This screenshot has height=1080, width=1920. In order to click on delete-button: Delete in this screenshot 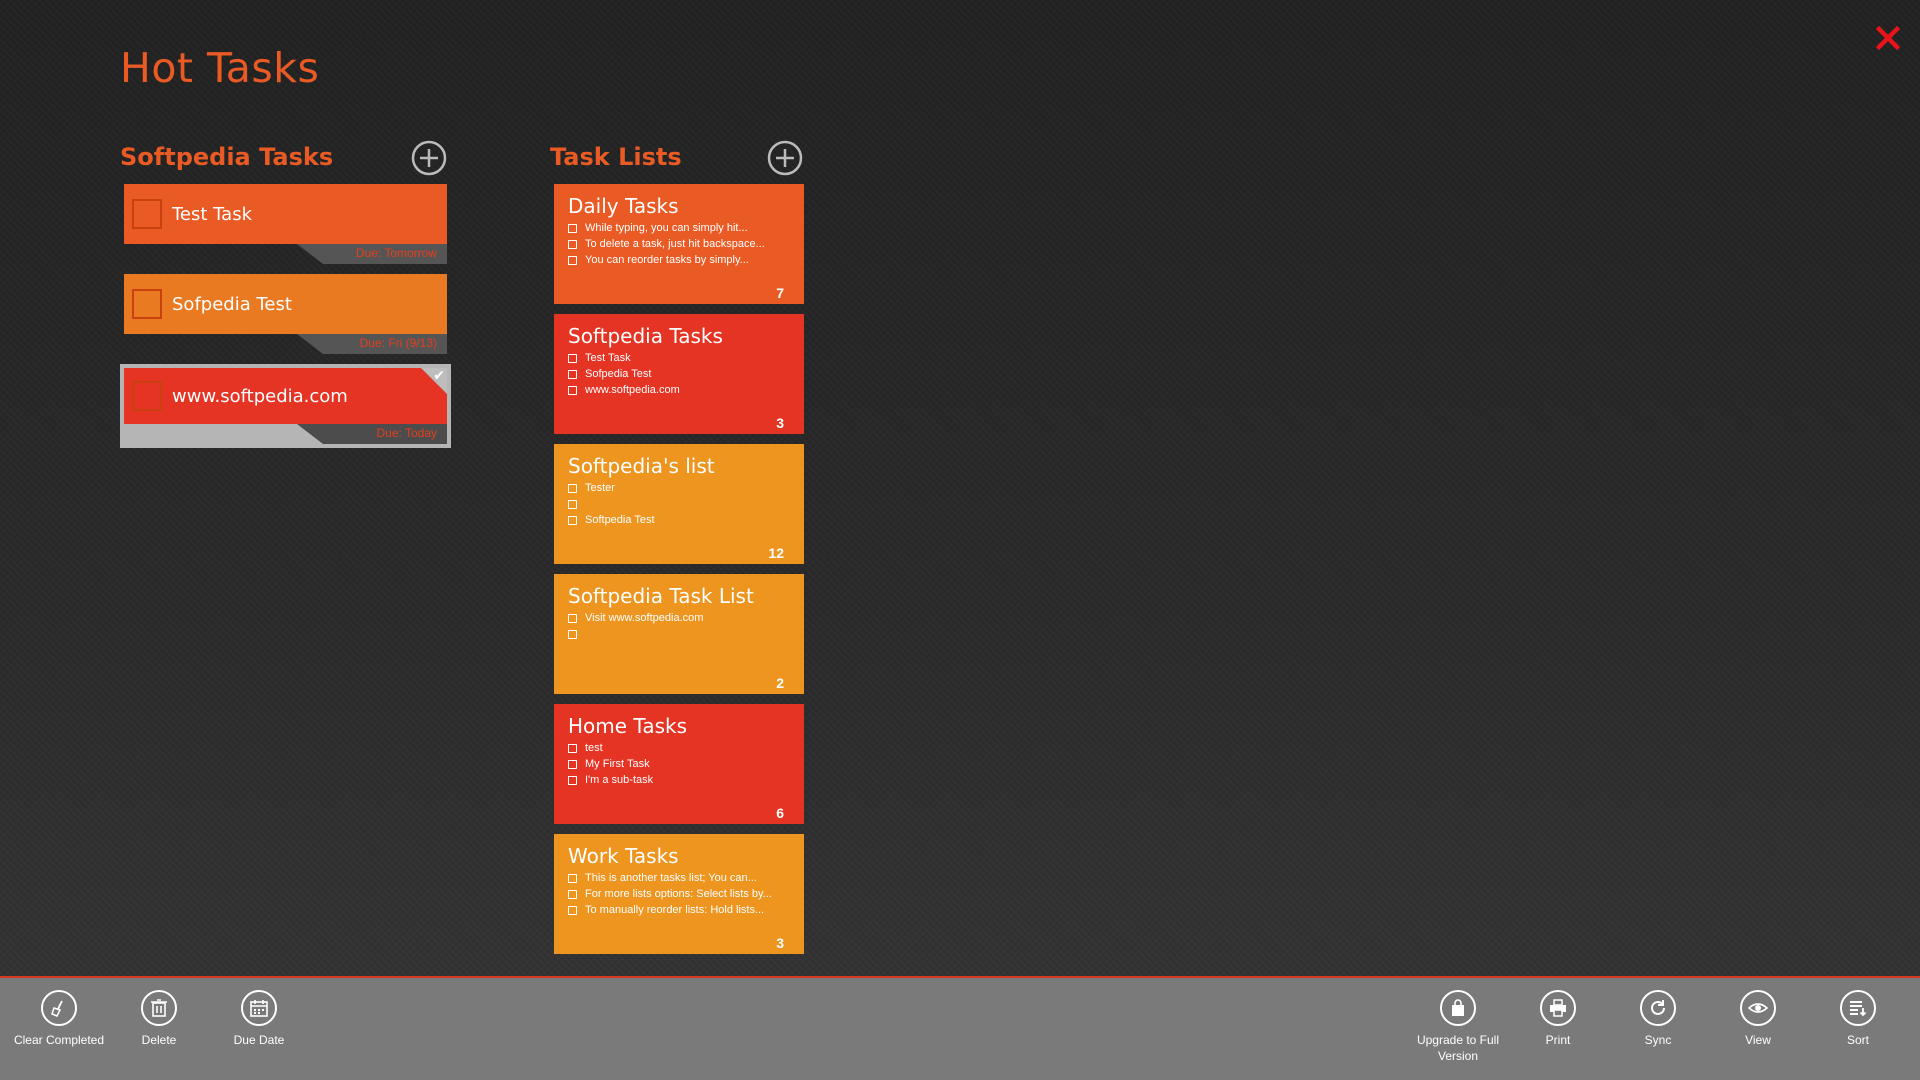, I will do `click(159, 1019)`.